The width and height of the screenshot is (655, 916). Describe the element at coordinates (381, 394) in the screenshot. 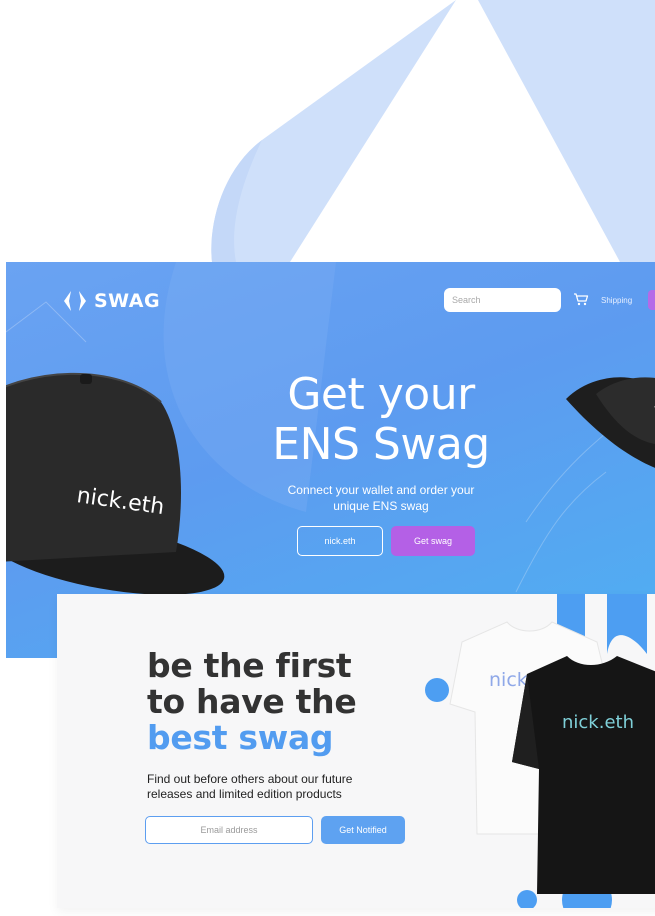

I see `hero-title-line1: Get your` at that location.